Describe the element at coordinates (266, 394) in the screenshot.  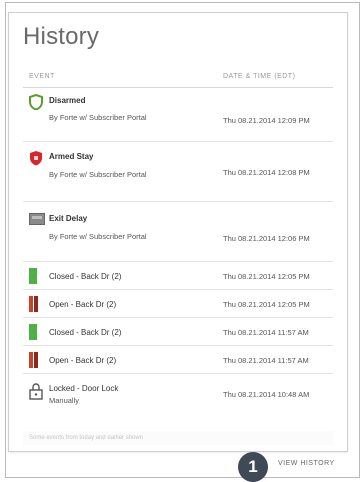
I see `event-date: Thu 08.21.2014 10:48 AM` at that location.